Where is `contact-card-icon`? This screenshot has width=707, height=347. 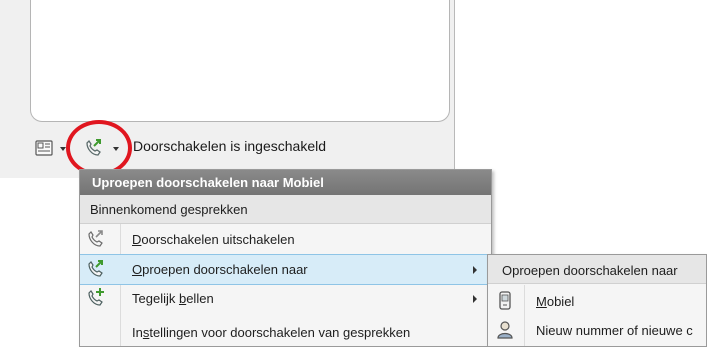 contact-card-icon is located at coordinates (44, 148).